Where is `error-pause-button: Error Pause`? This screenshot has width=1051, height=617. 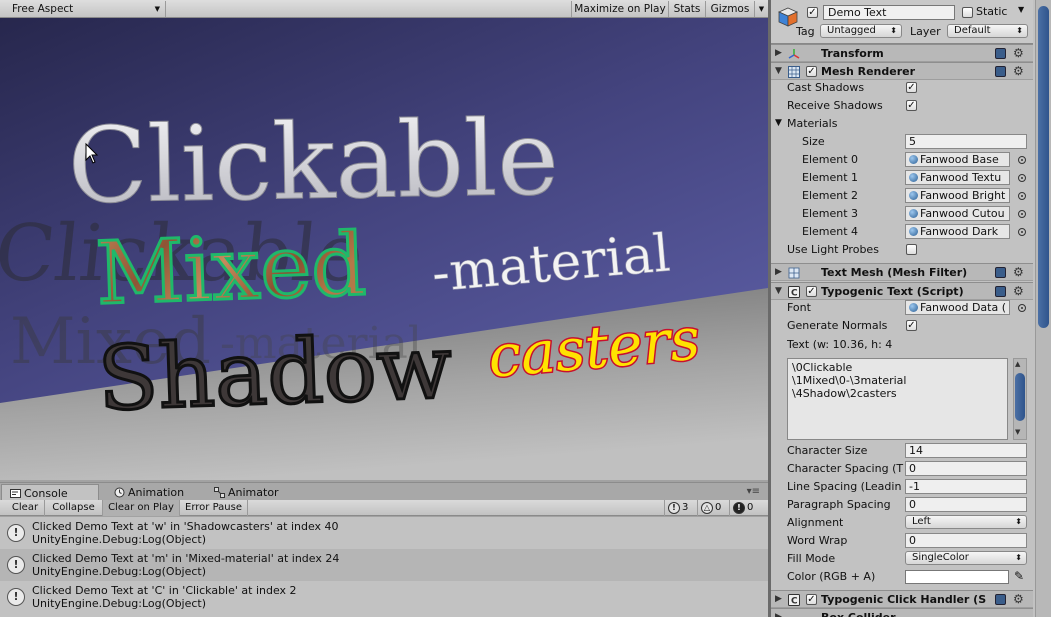
error-pause-button: Error Pause is located at coordinates (214, 508).